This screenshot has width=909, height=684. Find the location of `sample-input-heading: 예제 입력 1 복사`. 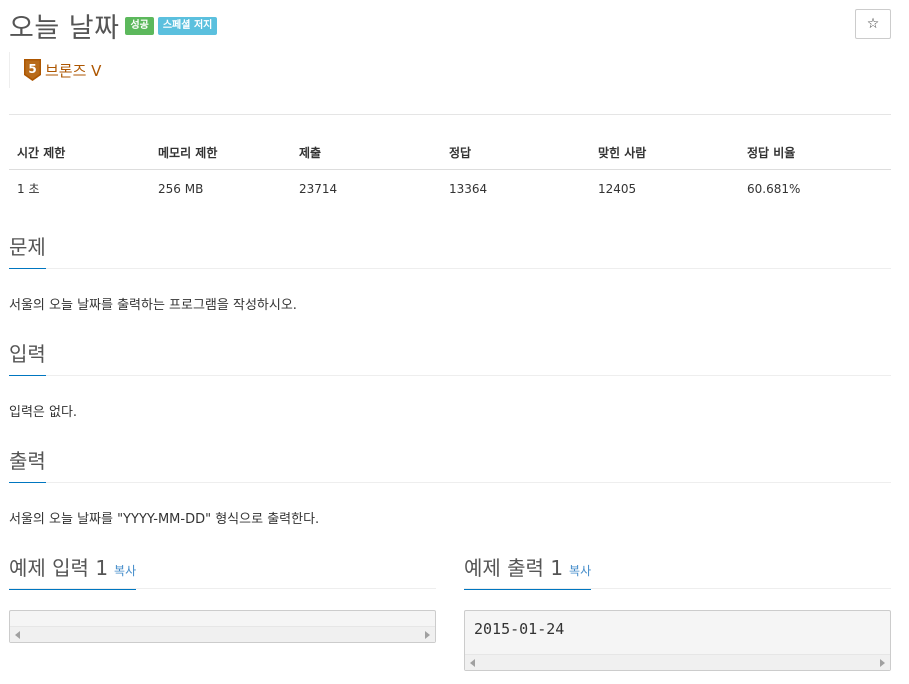

sample-input-heading: 예제 입력 1 복사 is located at coordinates (73, 571).